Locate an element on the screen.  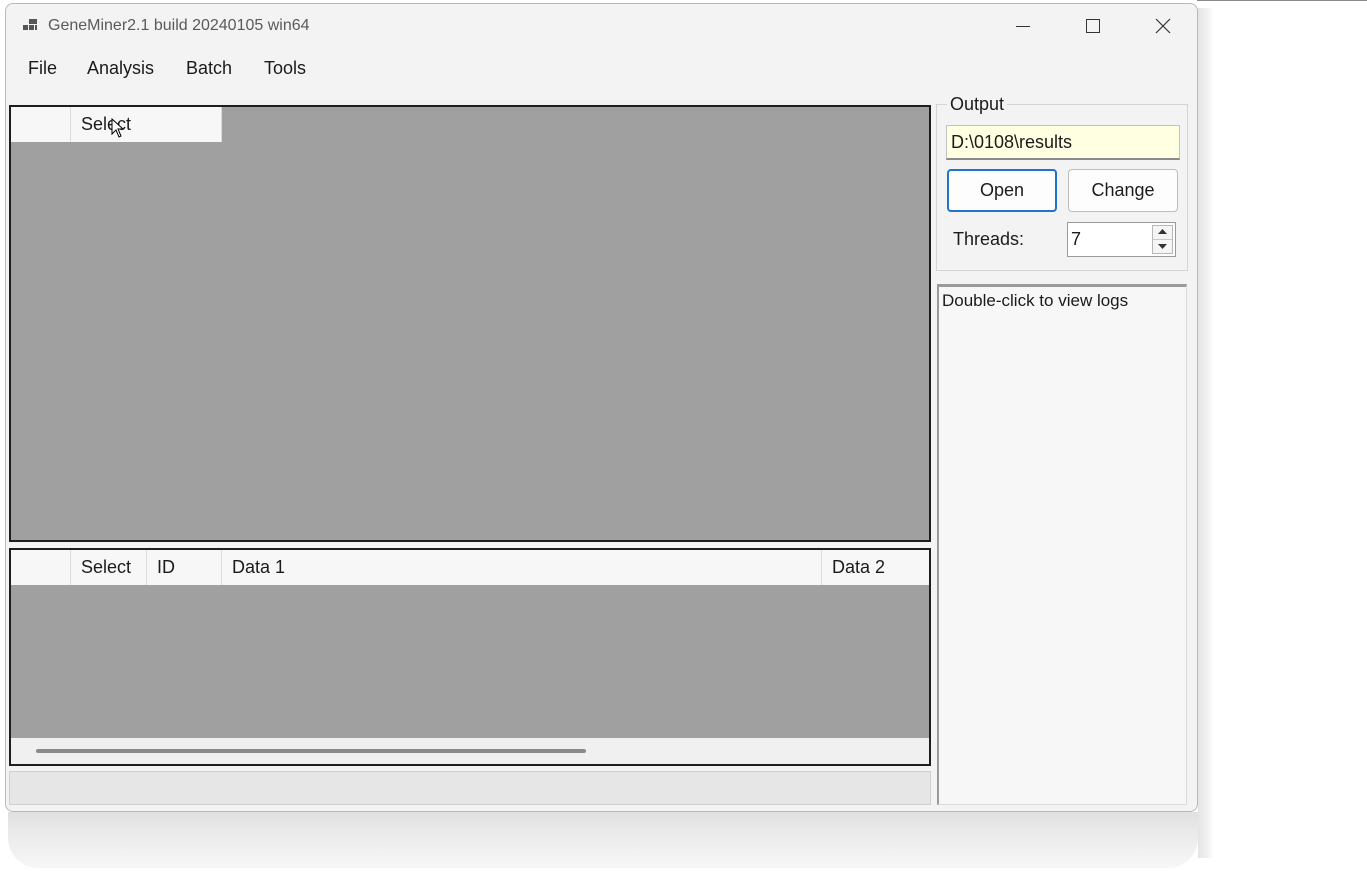
arrow-down-icon is located at coordinates (1162, 247).